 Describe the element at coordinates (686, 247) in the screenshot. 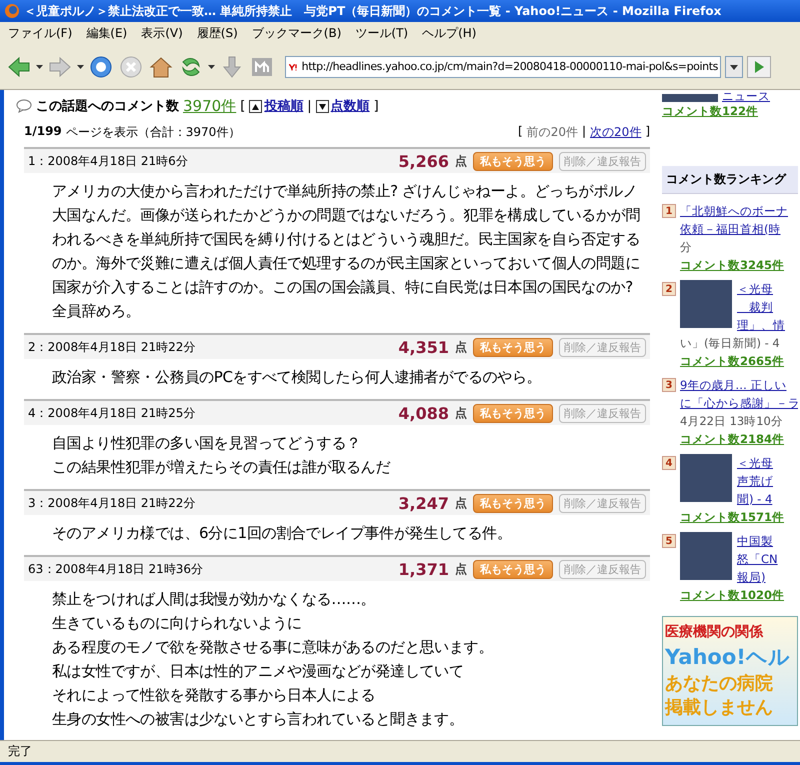

I see `news-meta: 分` at that location.